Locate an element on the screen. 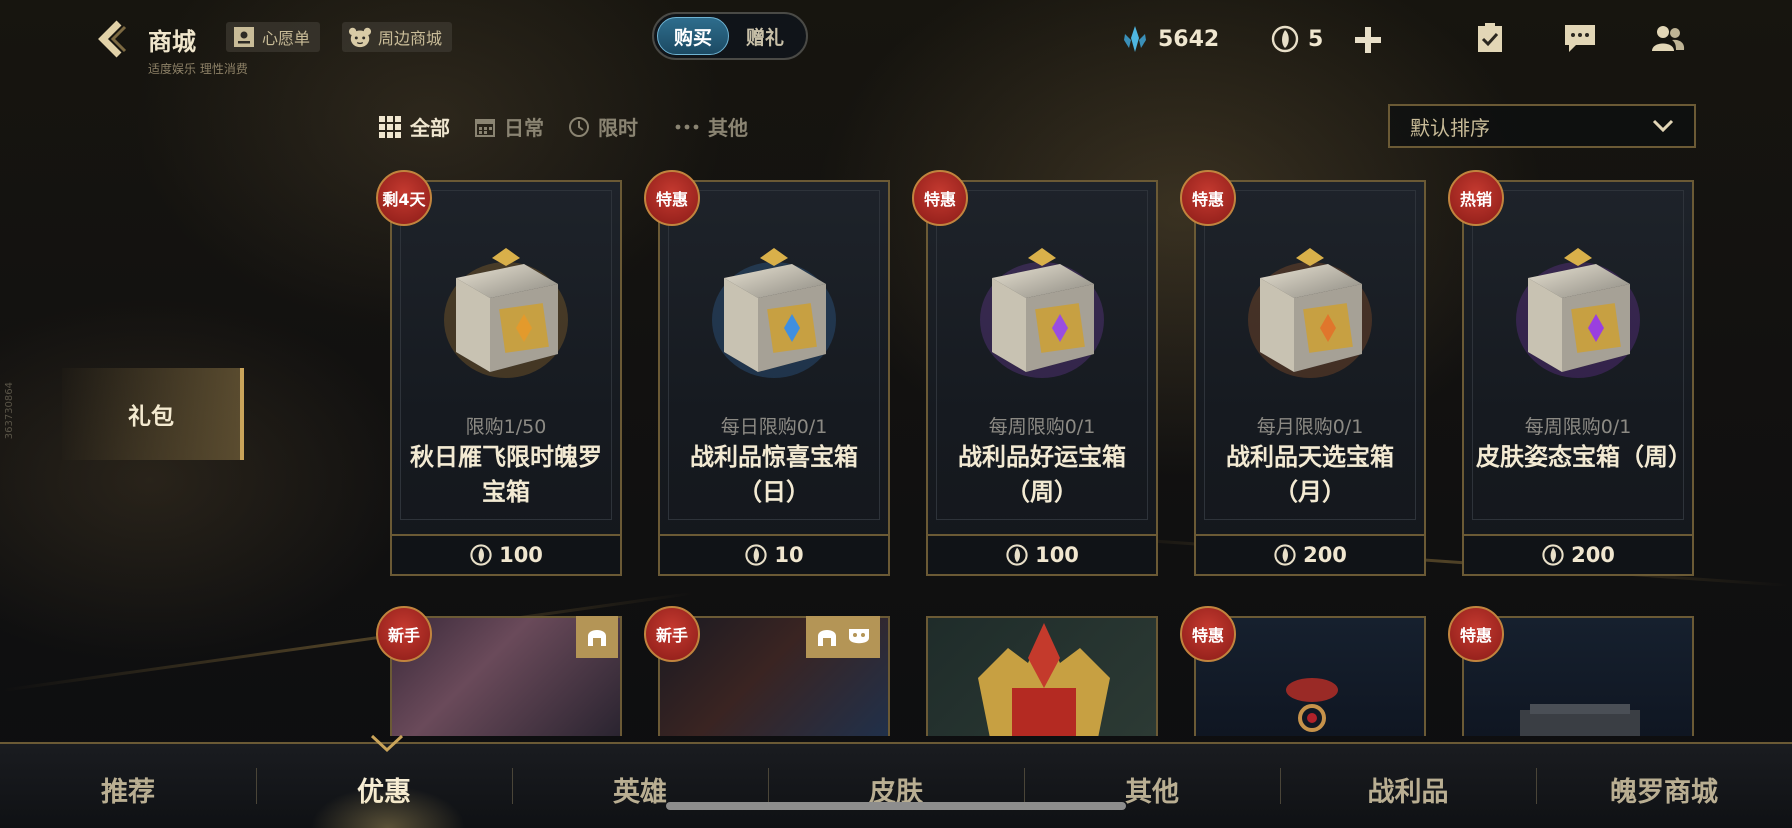  nav-deals: 优惠 is located at coordinates (384, 789).